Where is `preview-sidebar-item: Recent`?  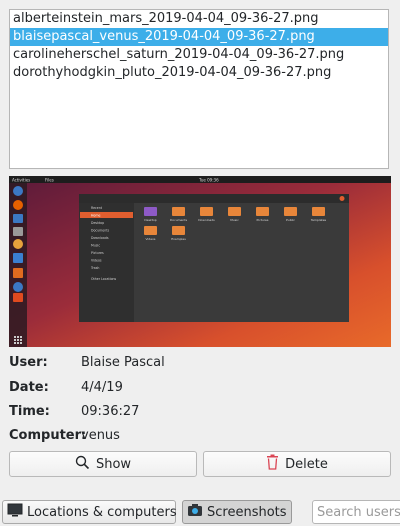 preview-sidebar-item: Recent is located at coordinates (97, 208).